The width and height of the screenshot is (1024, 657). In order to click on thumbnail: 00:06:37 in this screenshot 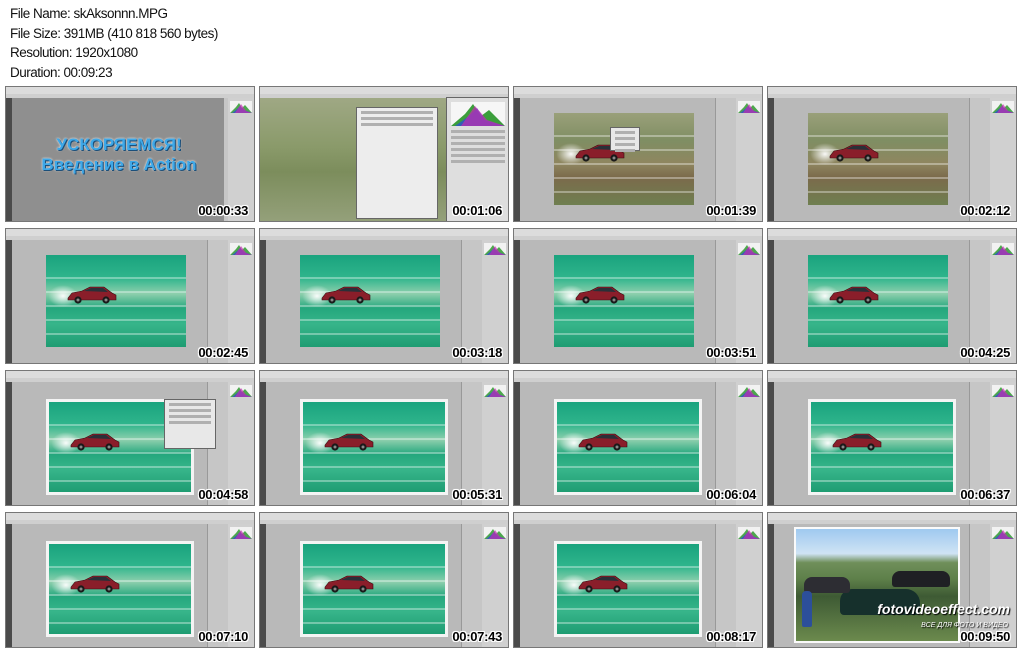, I will do `click(892, 438)`.